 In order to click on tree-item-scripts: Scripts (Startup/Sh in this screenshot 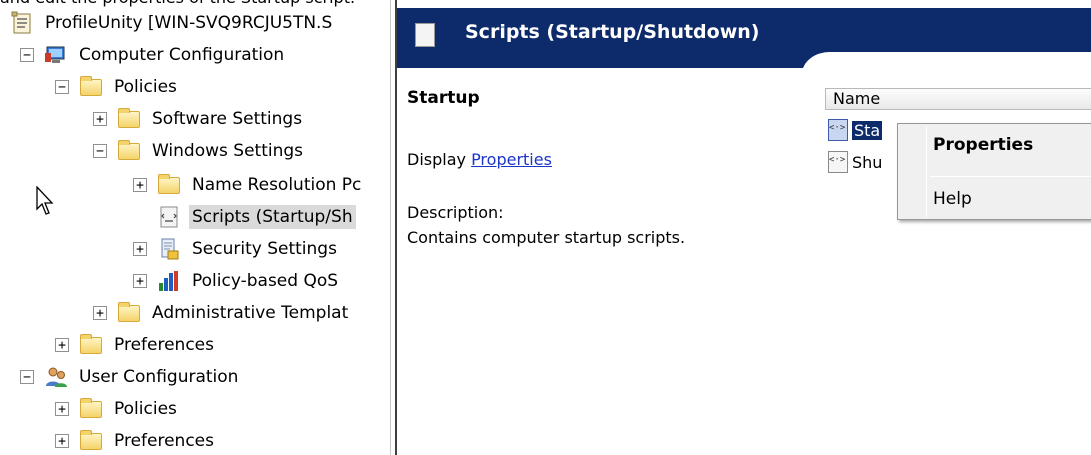, I will do `click(256, 217)`.